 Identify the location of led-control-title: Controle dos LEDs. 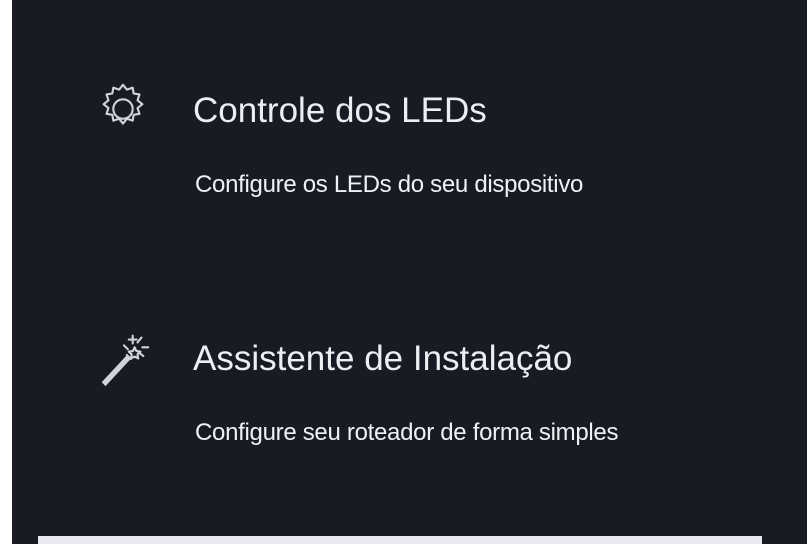
(340, 110).